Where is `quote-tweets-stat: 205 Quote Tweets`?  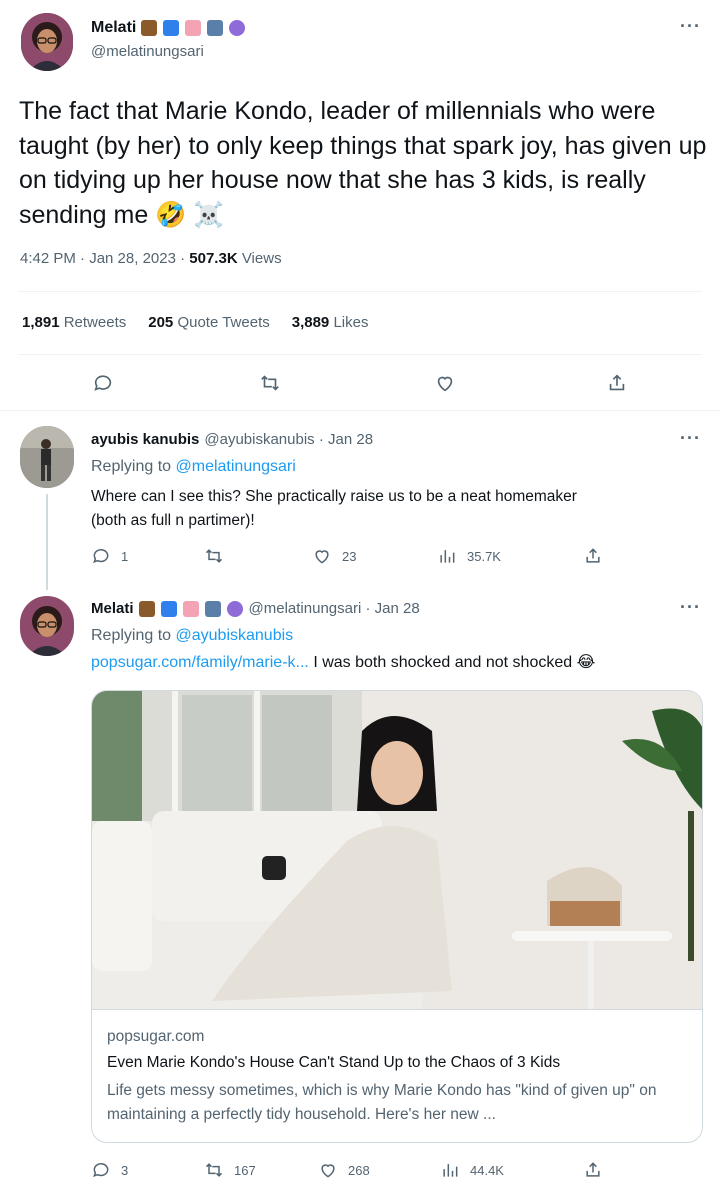 quote-tweets-stat: 205 Quote Tweets is located at coordinates (208, 322).